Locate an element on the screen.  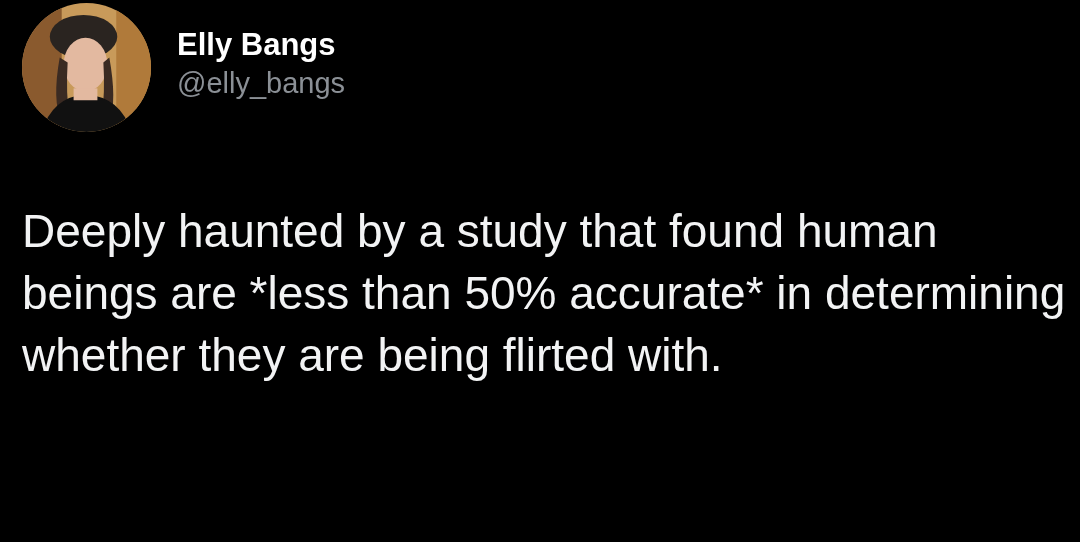
author-name: Elly Bangs is located at coordinates (261, 45).